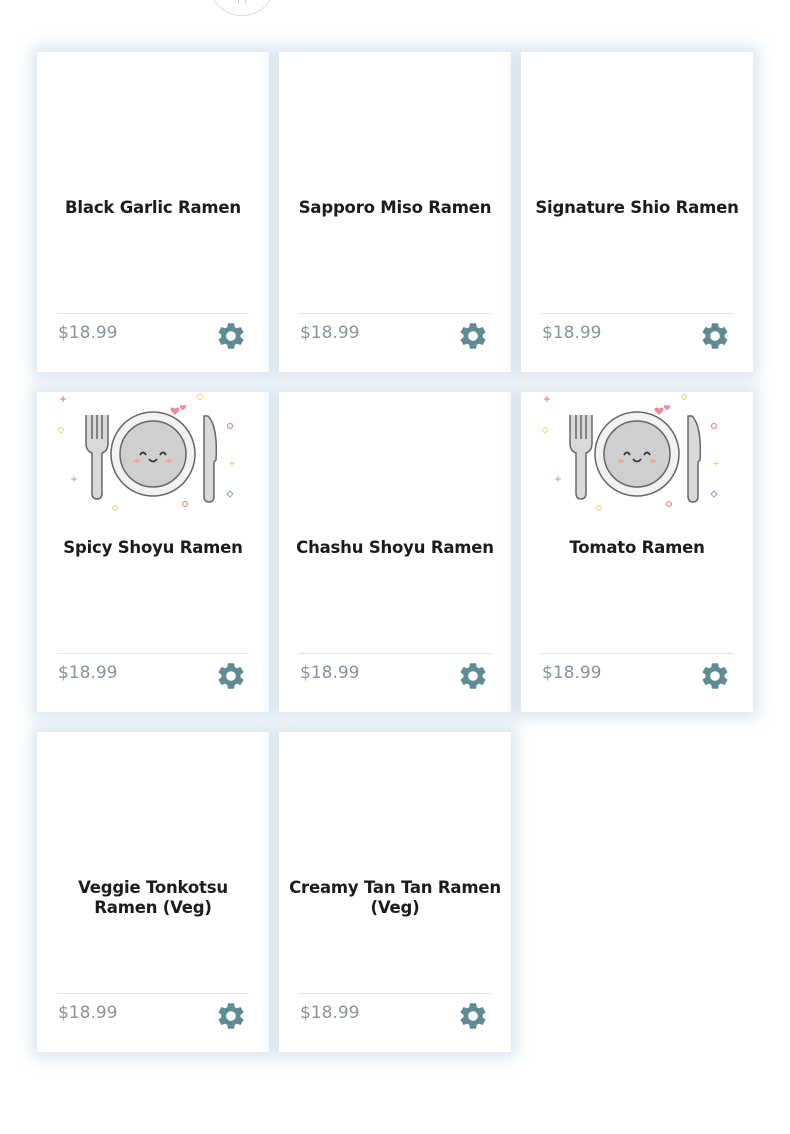 This screenshot has width=790, height=1134. Describe the element at coordinates (395, 207) in the screenshot. I see `item-name: Sapporo Miso Ramen` at that location.